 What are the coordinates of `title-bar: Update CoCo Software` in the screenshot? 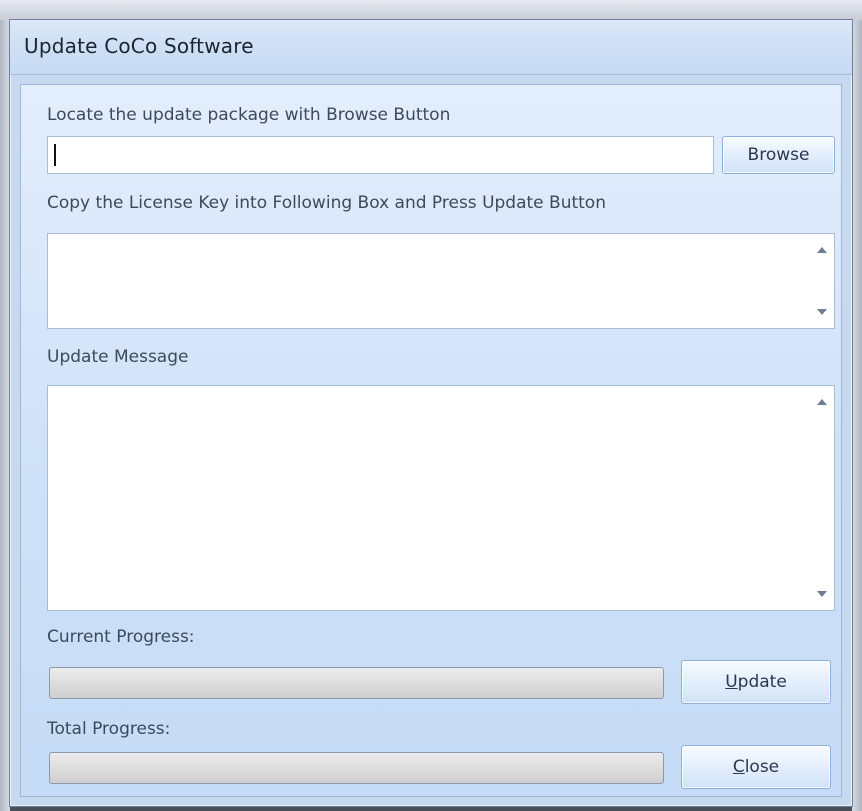 It's located at (431, 47).